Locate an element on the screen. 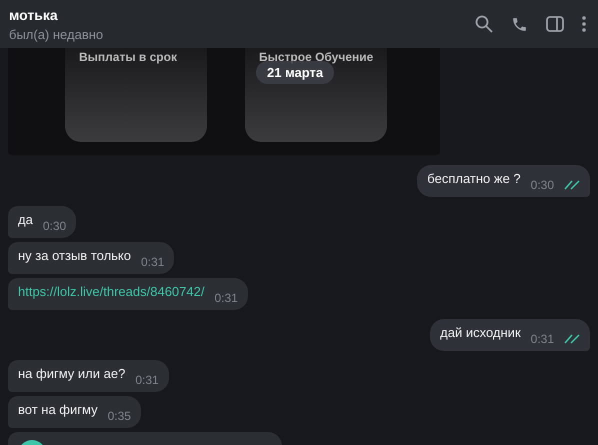  message-text: вот на фигму is located at coordinates (58, 409).